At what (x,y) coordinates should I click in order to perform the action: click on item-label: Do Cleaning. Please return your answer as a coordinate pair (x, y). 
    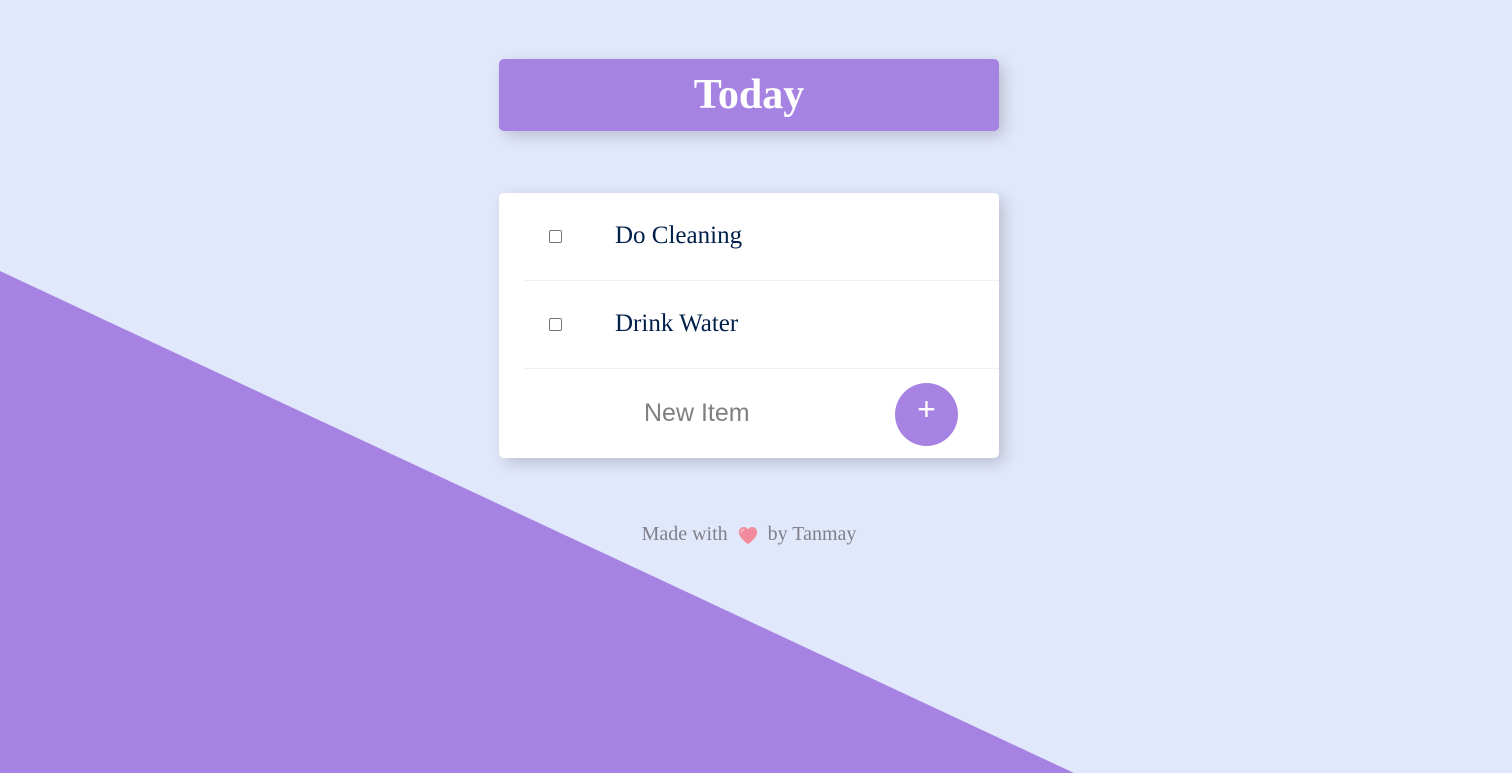
    Looking at the image, I should click on (679, 235).